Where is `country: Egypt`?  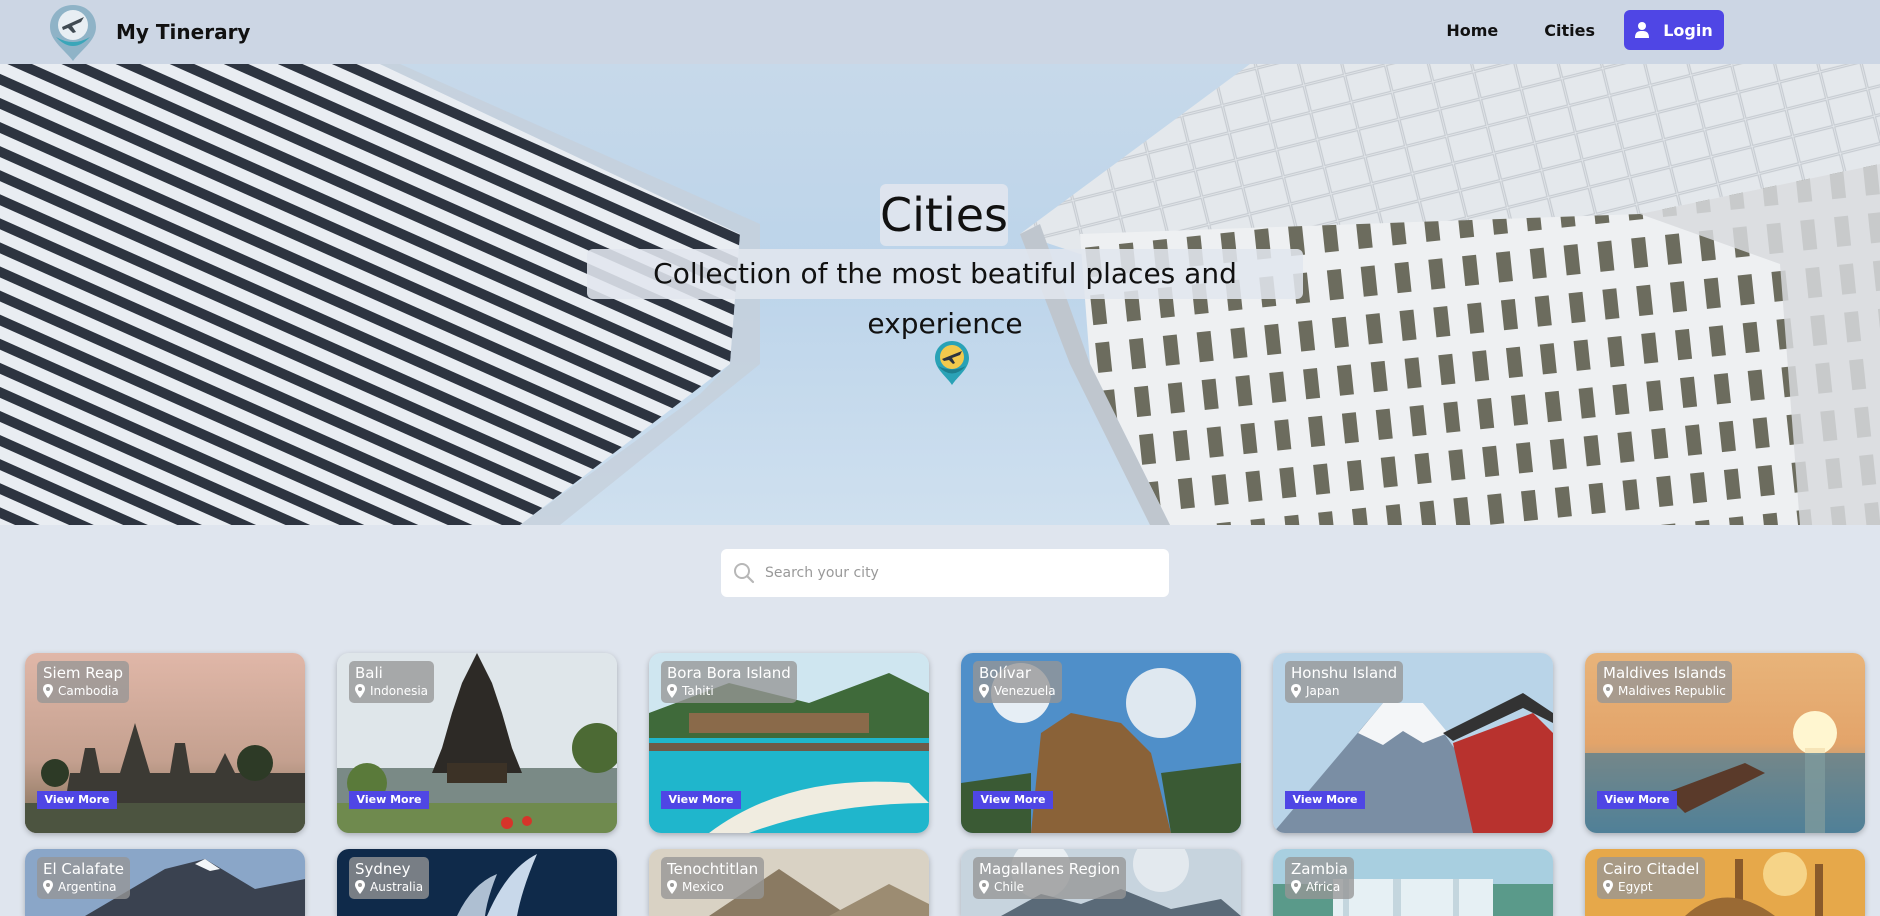
country: Egypt is located at coordinates (1651, 887).